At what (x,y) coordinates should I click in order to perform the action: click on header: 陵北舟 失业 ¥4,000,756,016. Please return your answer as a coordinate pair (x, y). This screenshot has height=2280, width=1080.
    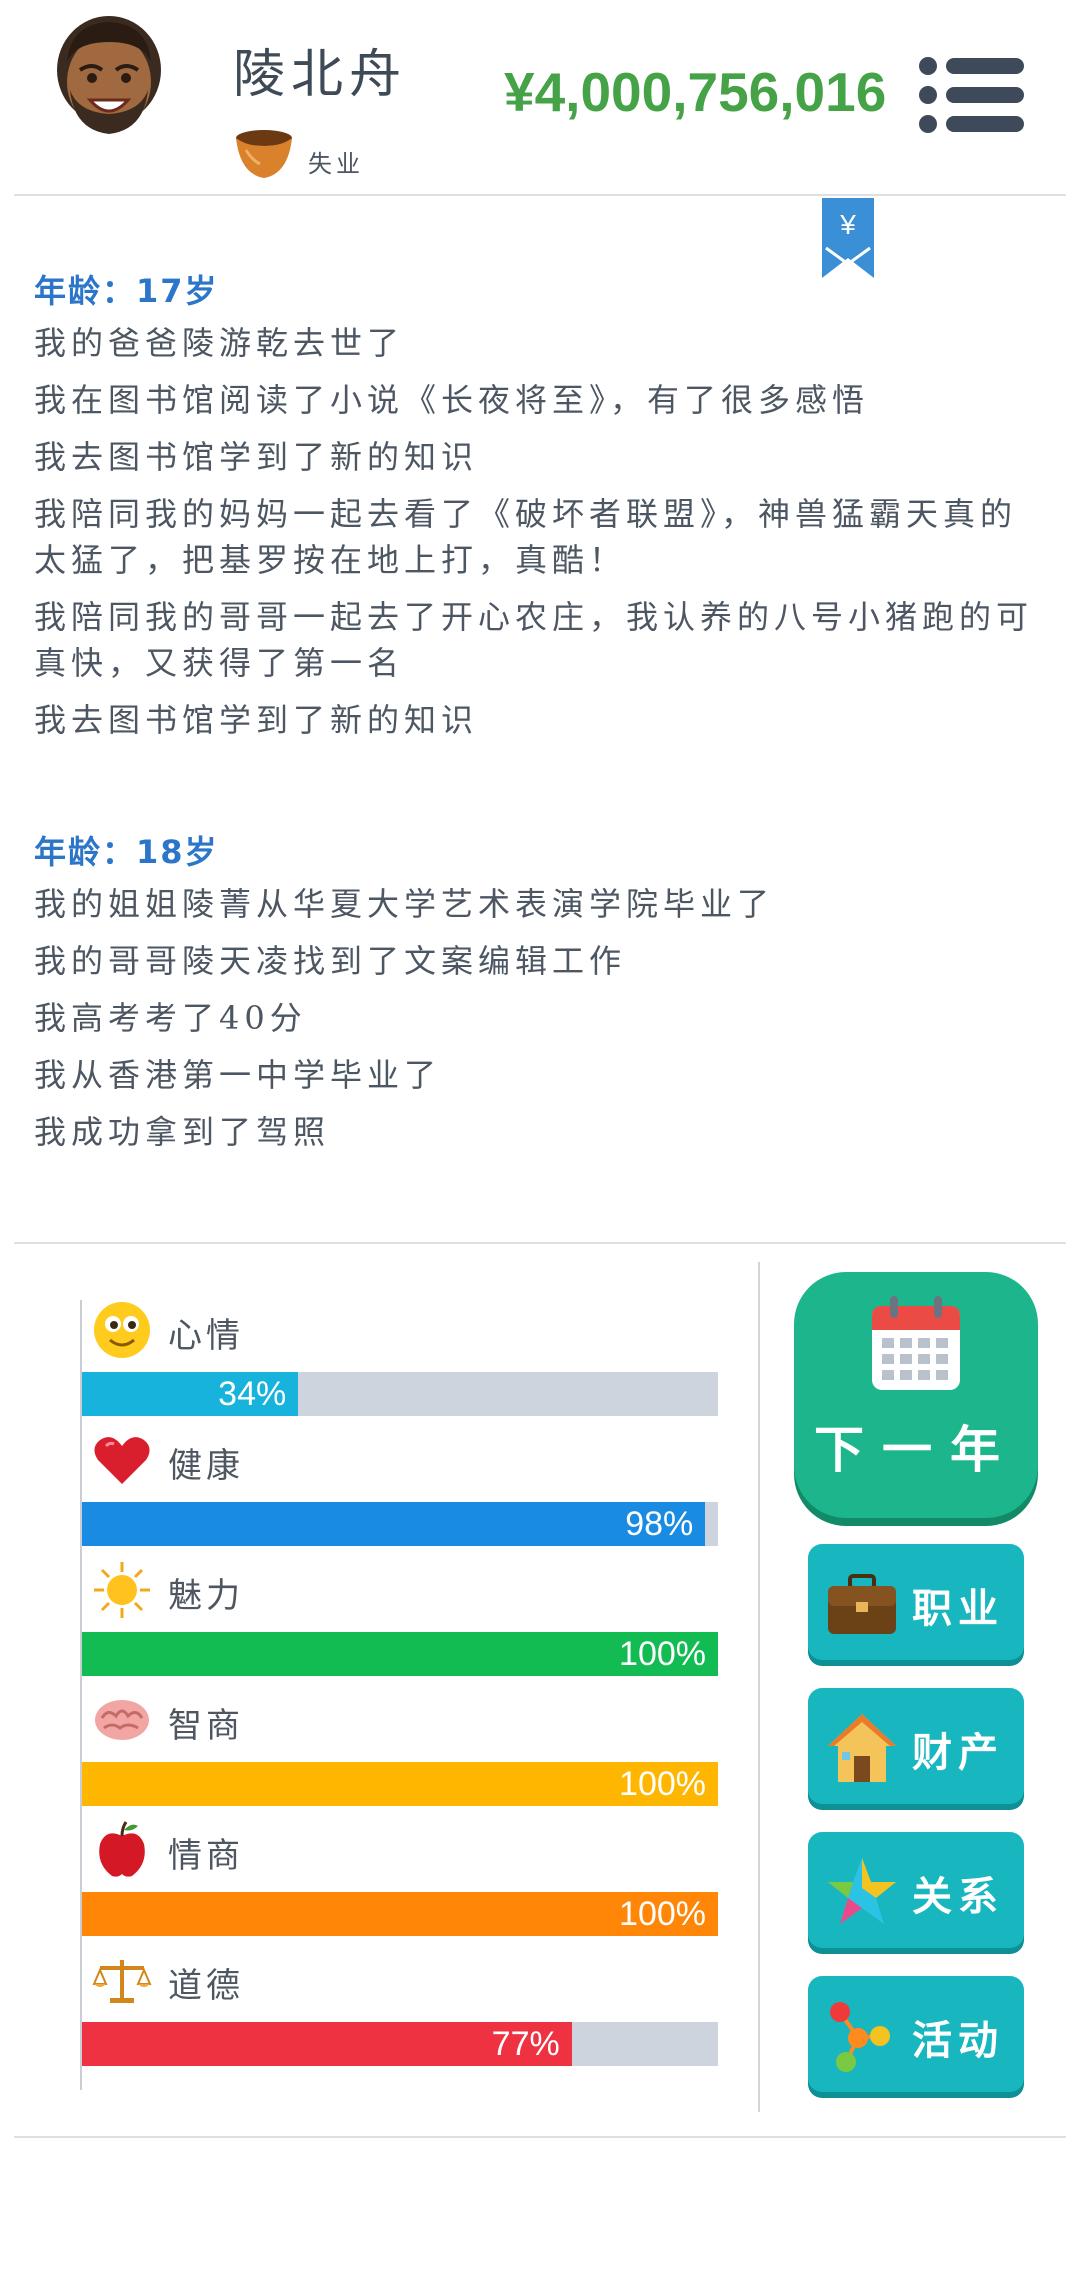
    Looking at the image, I should click on (540, 98).